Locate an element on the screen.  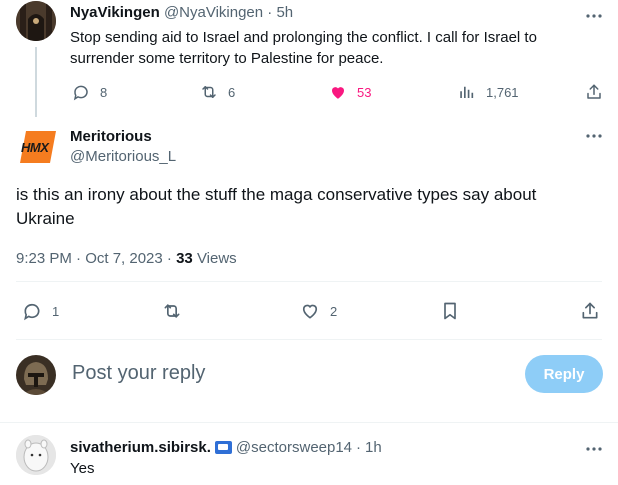
parent-views-button: 1,761 is located at coordinates (488, 92).